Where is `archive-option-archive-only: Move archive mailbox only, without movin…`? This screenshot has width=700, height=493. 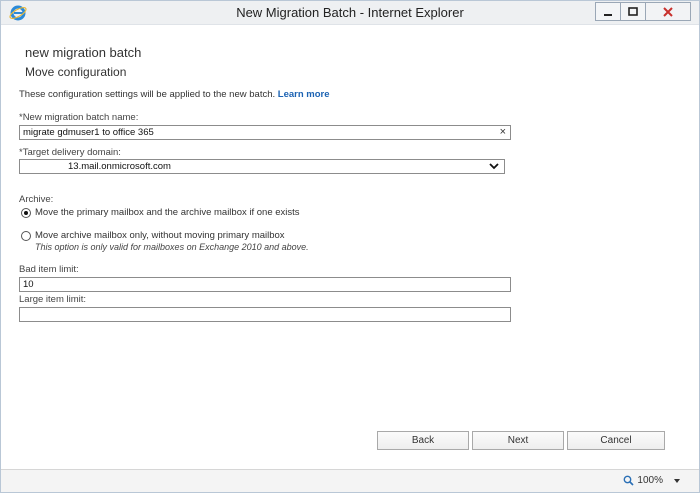 archive-option-archive-only: Move archive mailbox only, without movin… is located at coordinates (165, 241).